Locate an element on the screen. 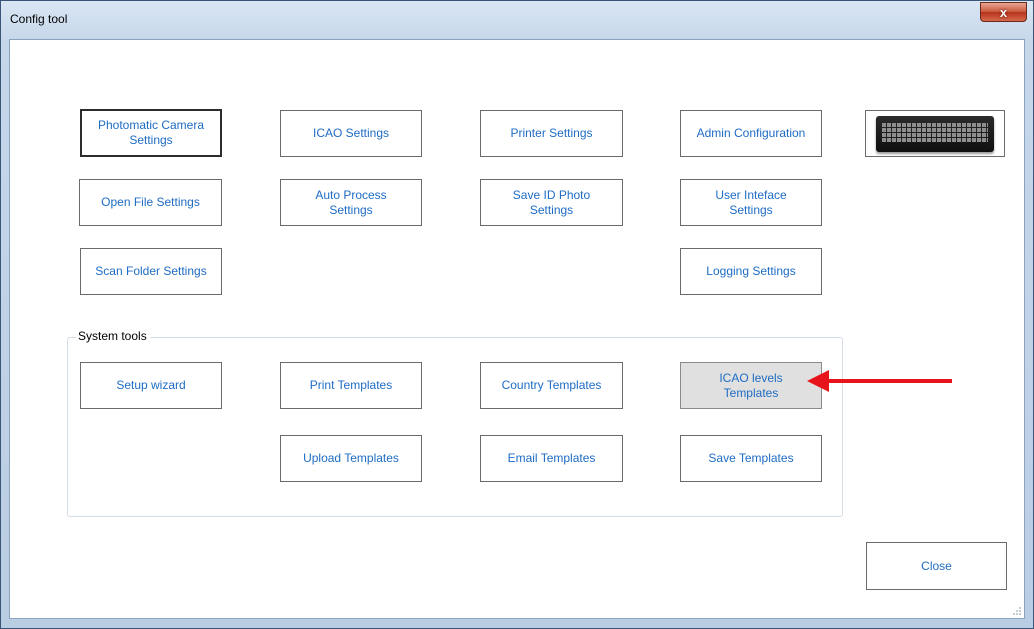 This screenshot has width=1034, height=629. country-templates-button: Country Templates is located at coordinates (551, 385).